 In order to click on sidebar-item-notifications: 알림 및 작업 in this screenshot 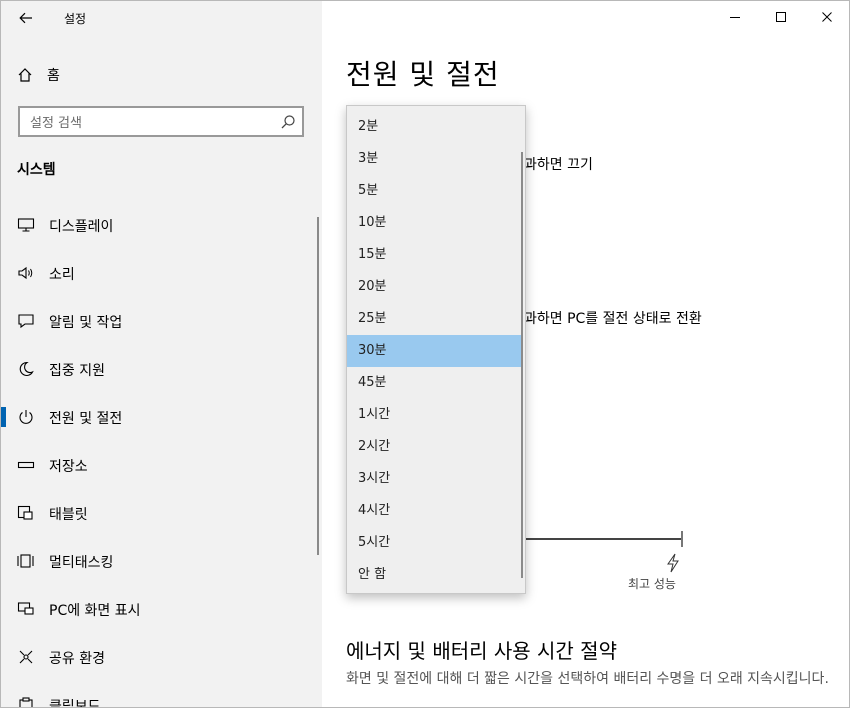, I will do `click(161, 321)`.